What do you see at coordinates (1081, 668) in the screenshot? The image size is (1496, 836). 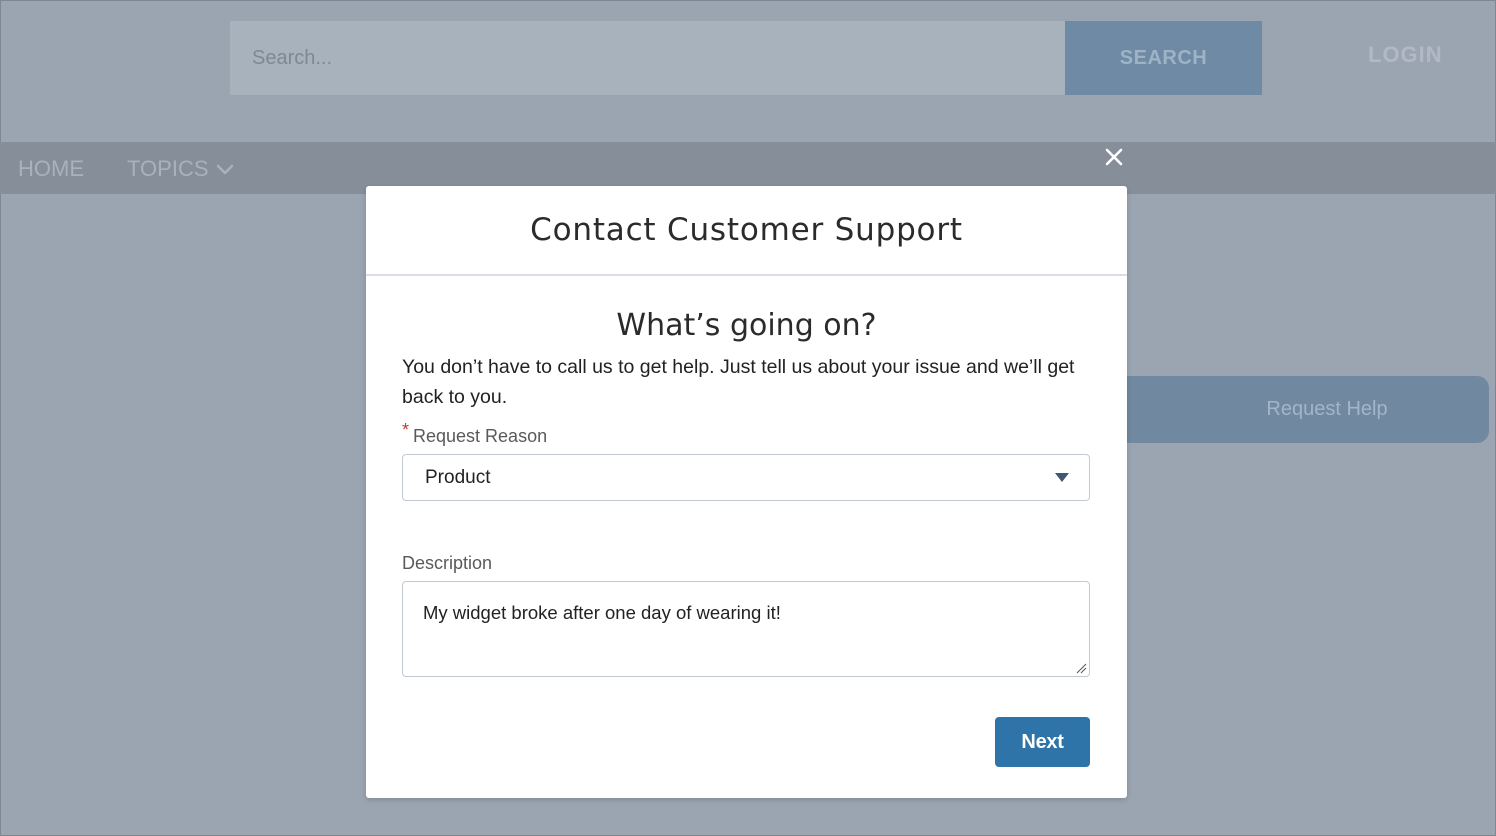 I see `resize-handle-icon` at bounding box center [1081, 668].